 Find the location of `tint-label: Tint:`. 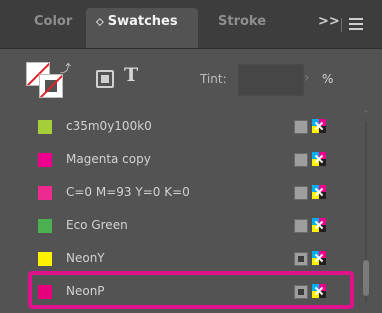

tint-label: Tint: is located at coordinates (213, 79).